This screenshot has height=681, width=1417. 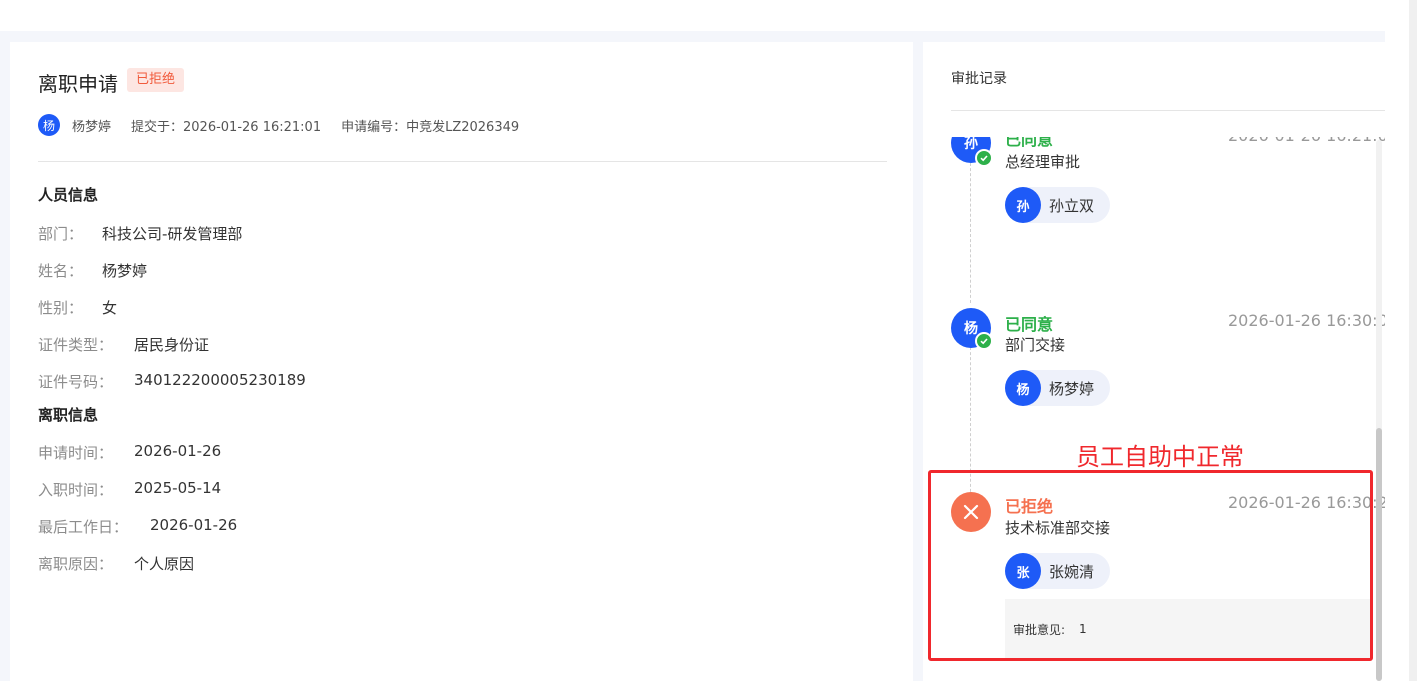 What do you see at coordinates (692, 15) in the screenshot?
I see `top-bar` at bounding box center [692, 15].